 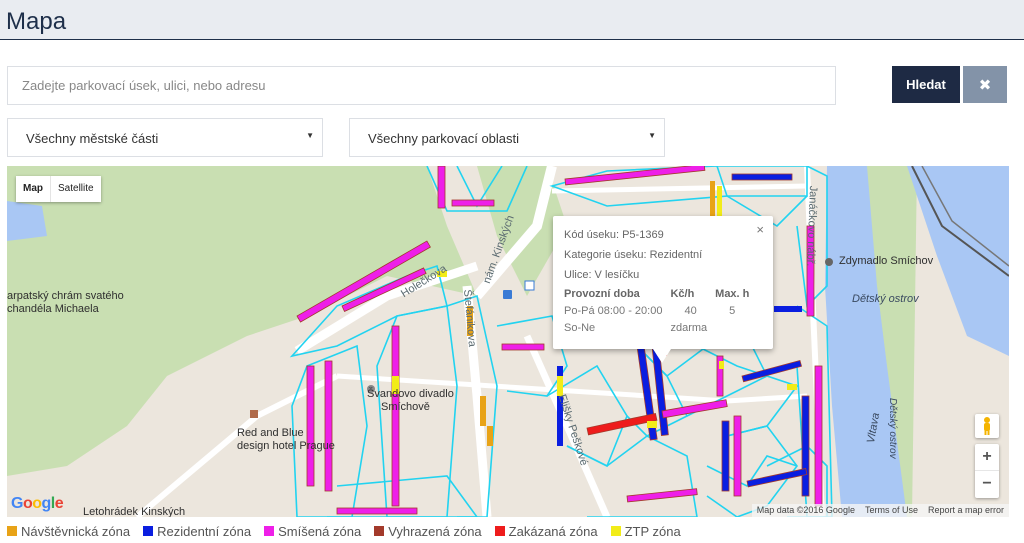 I want to click on legend-item: Rezidentní zóna, so click(x=197, y=531).